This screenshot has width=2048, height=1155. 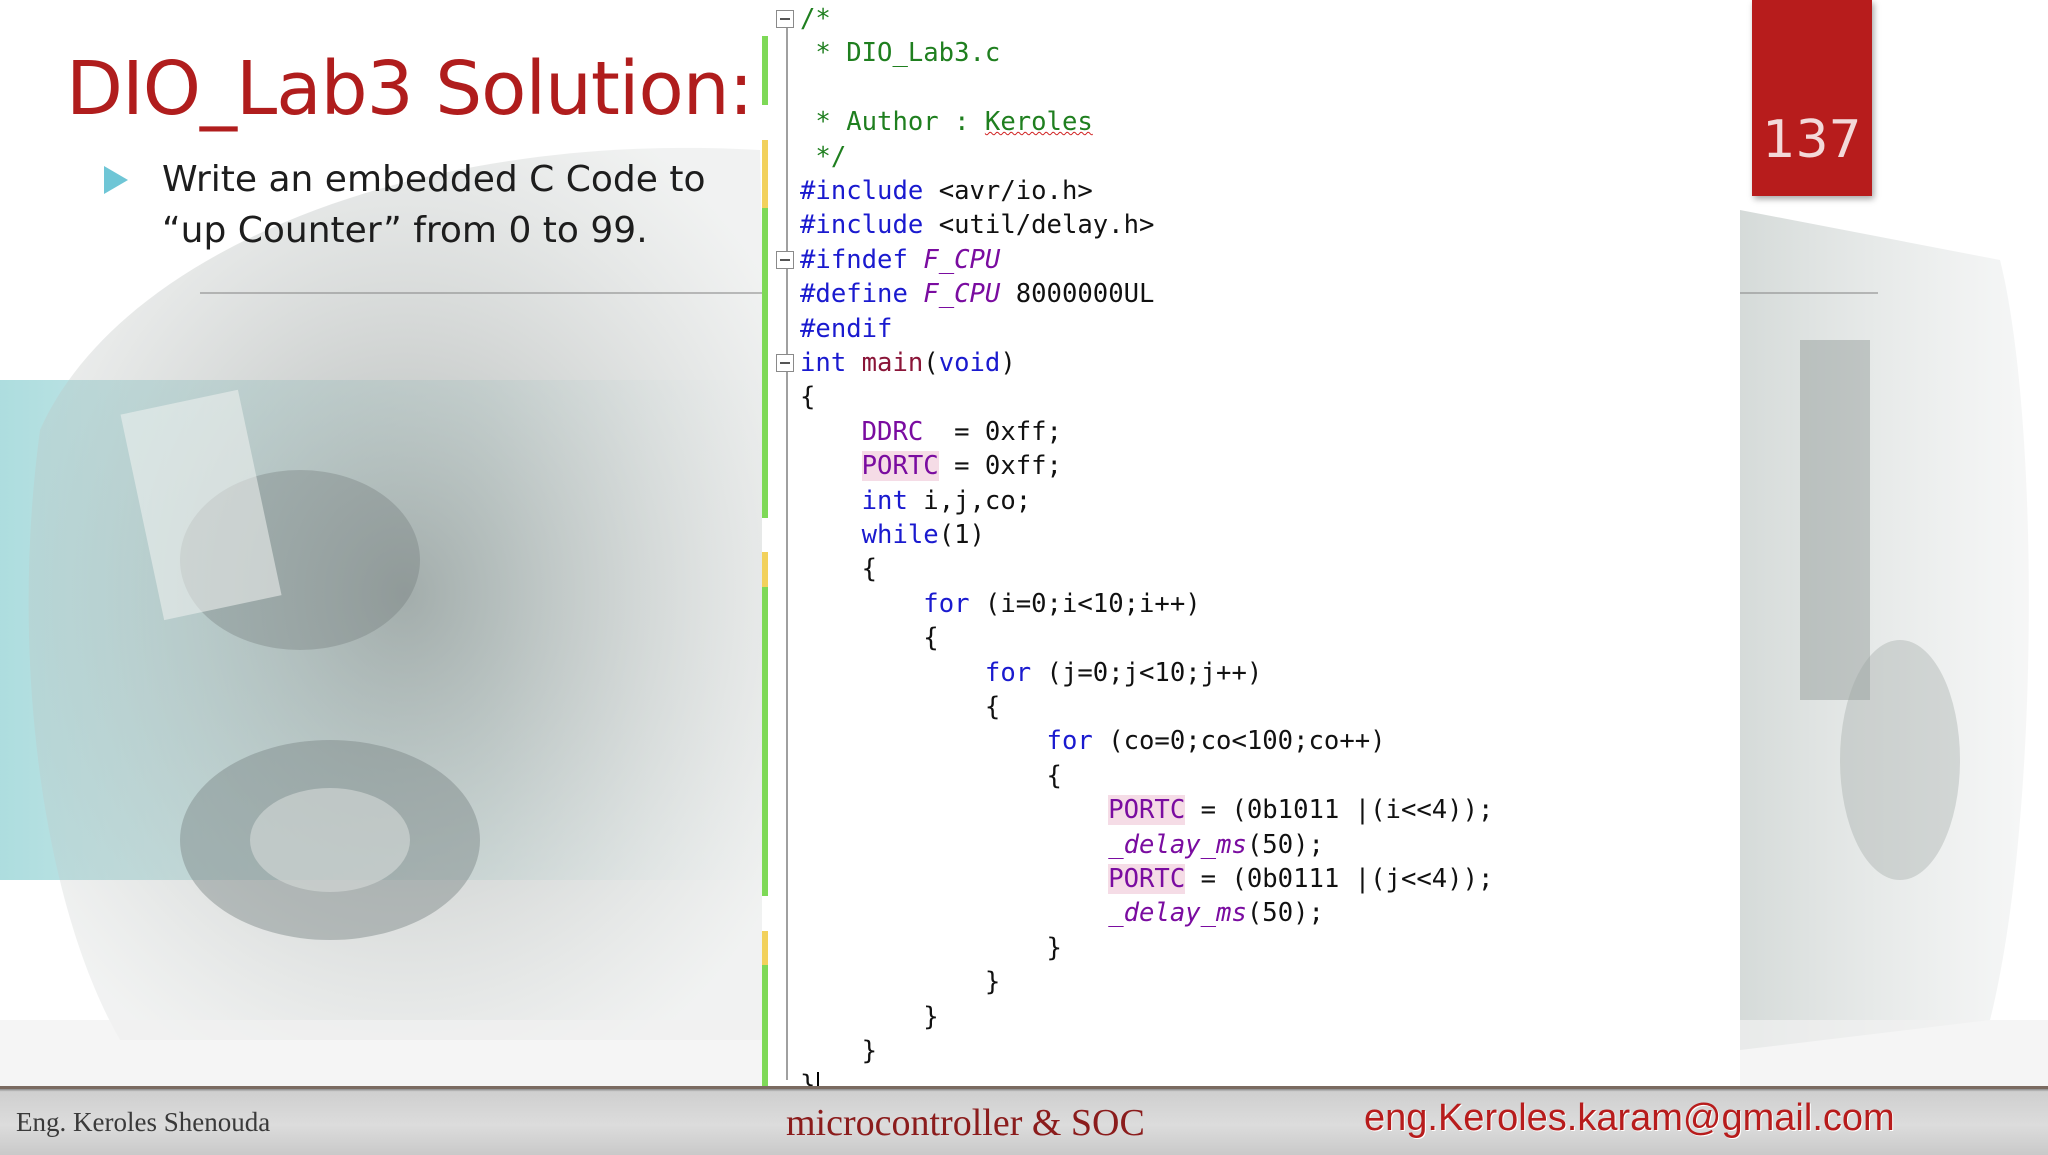 What do you see at coordinates (908, 363) in the screenshot?
I see `code-line: int main(void)` at bounding box center [908, 363].